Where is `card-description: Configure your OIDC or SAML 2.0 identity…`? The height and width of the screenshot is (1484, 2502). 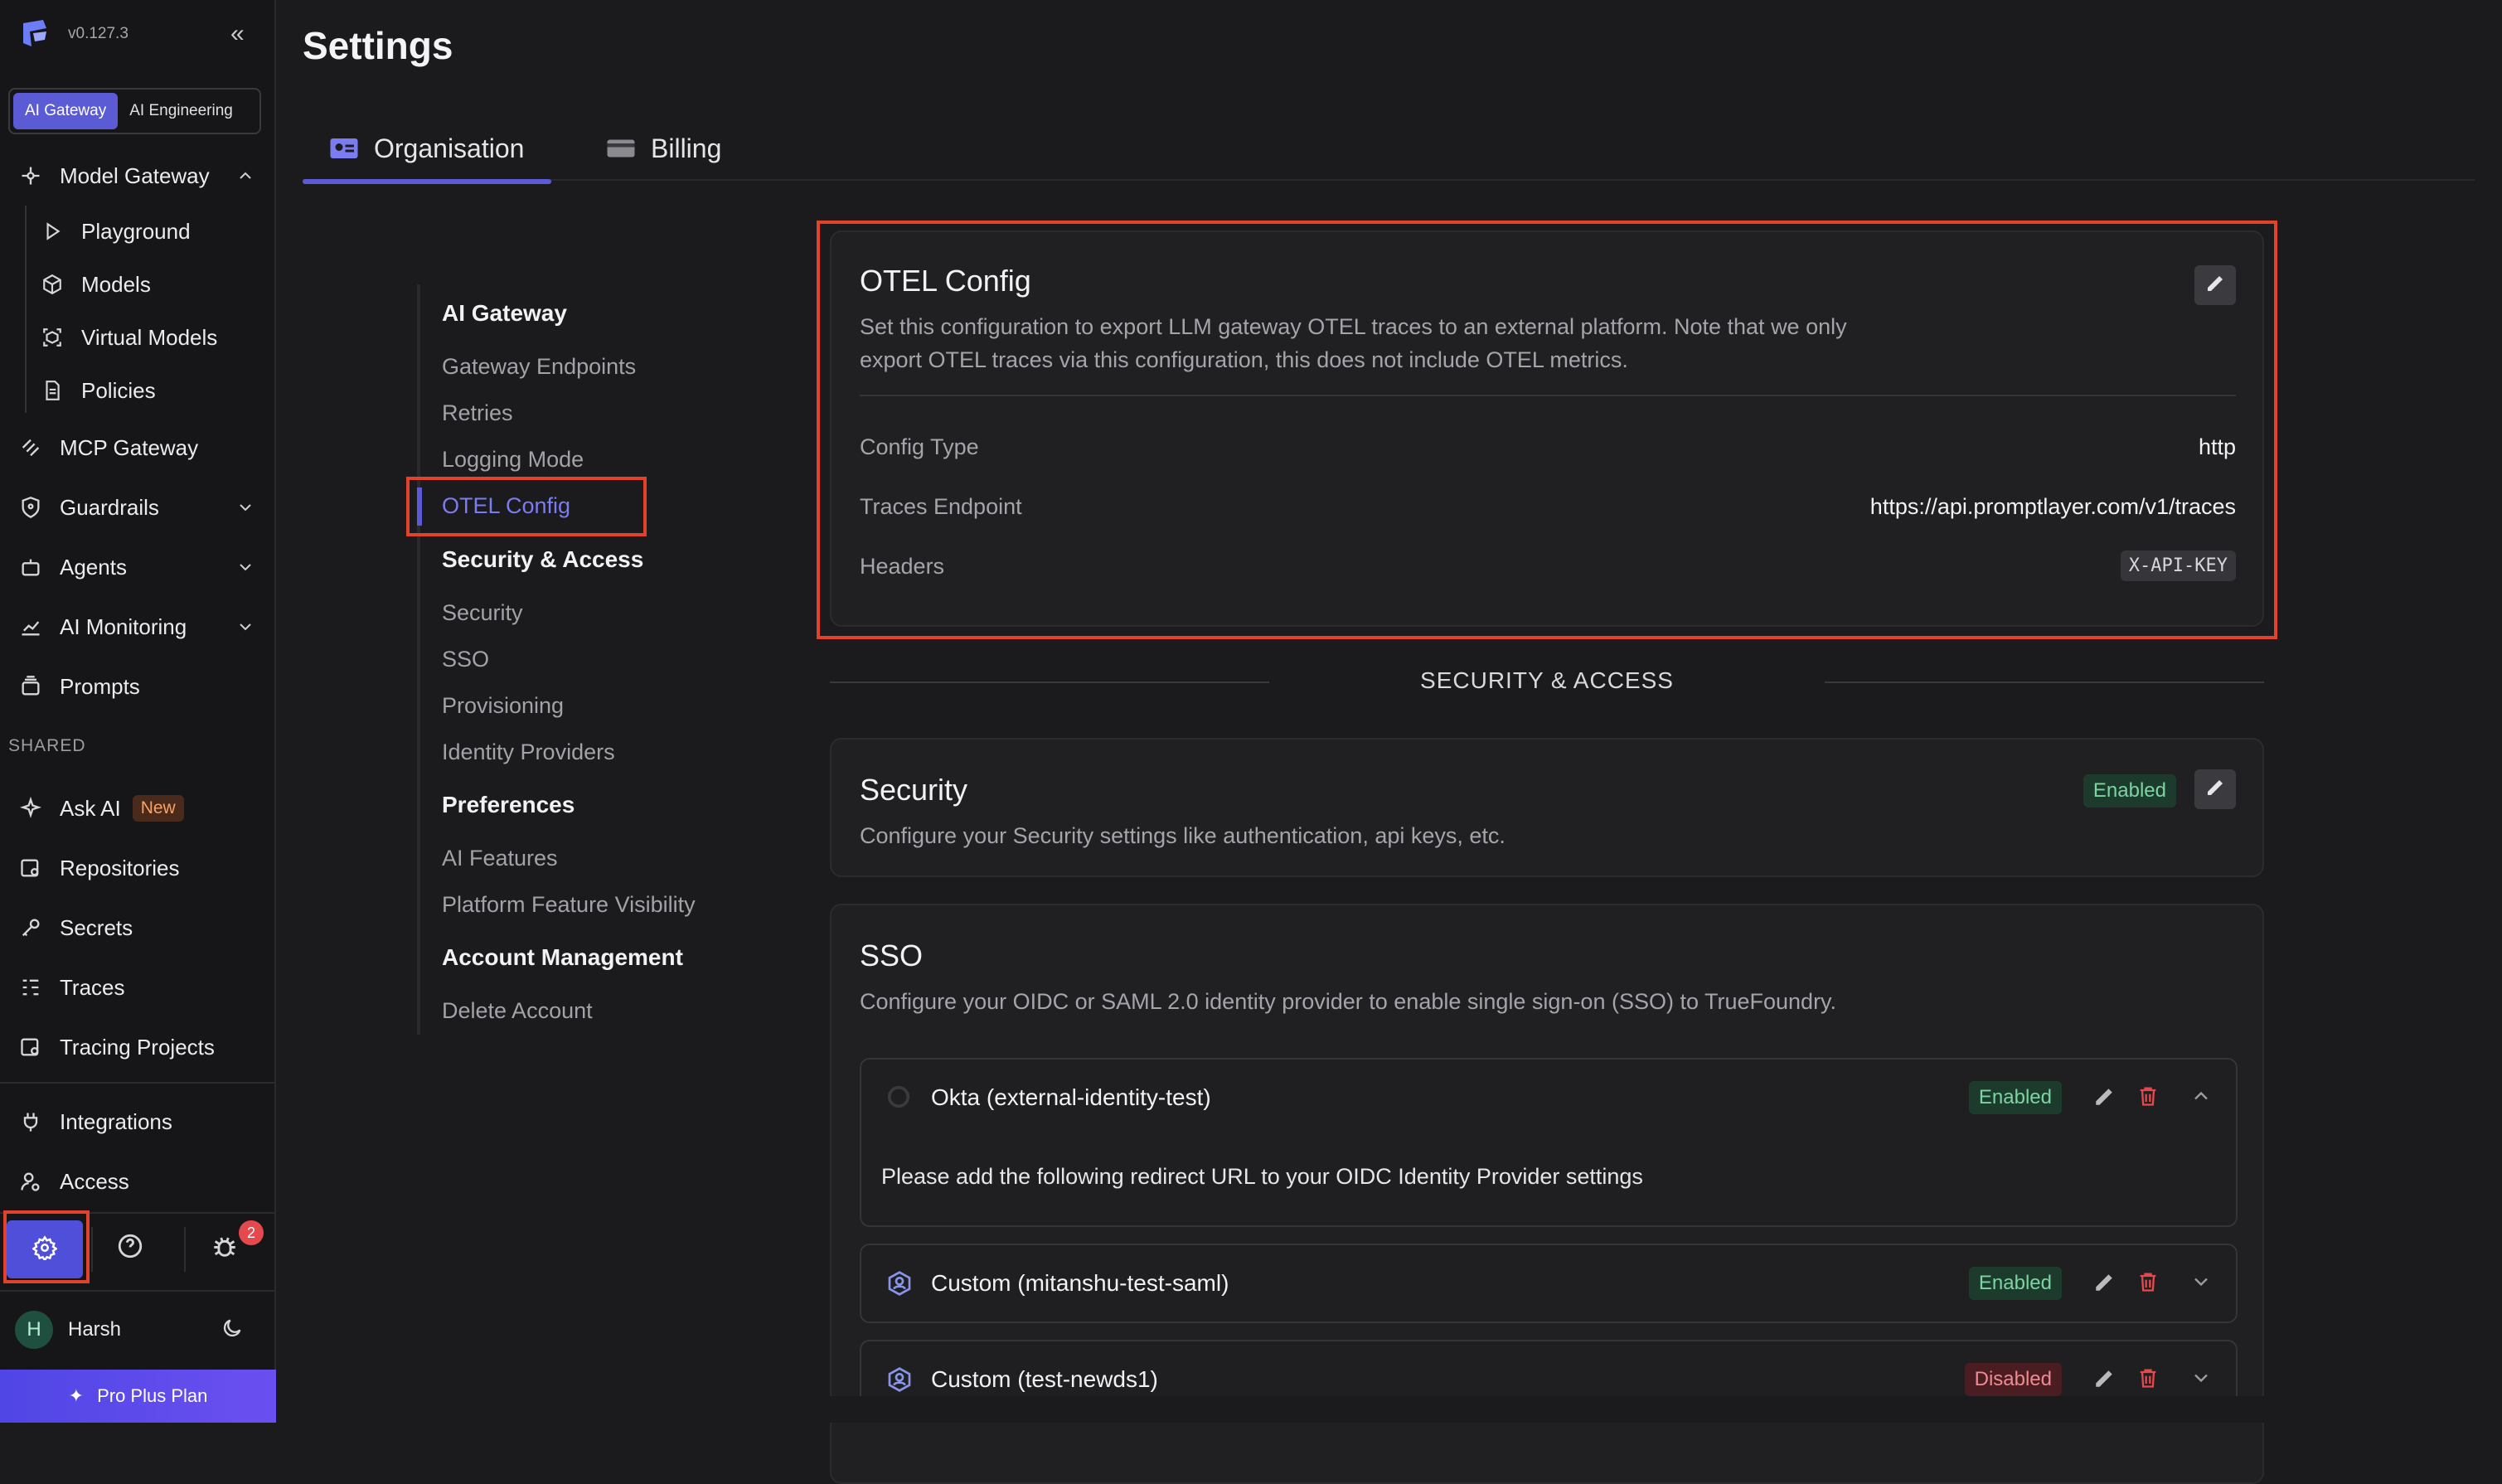 card-description: Configure your OIDC or SAML 2.0 identity… is located at coordinates (1348, 1002).